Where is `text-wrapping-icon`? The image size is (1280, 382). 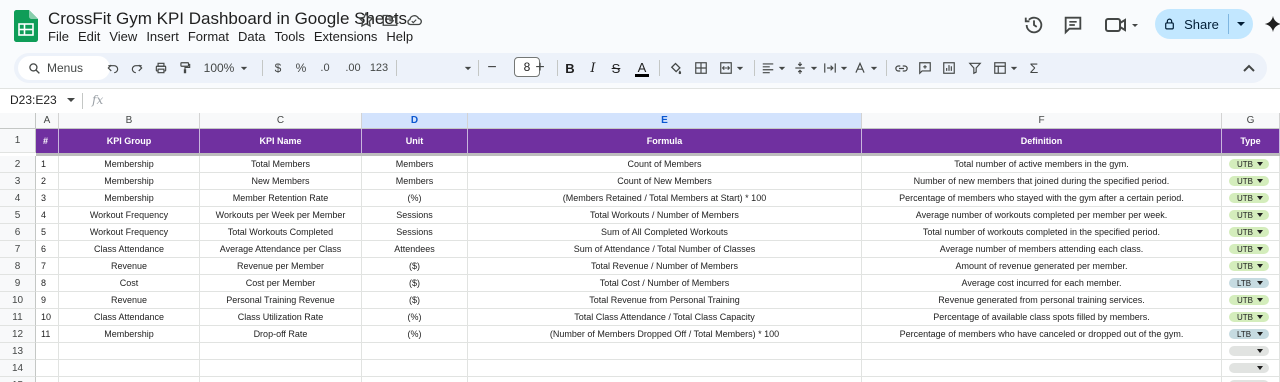 text-wrapping-icon is located at coordinates (835, 68).